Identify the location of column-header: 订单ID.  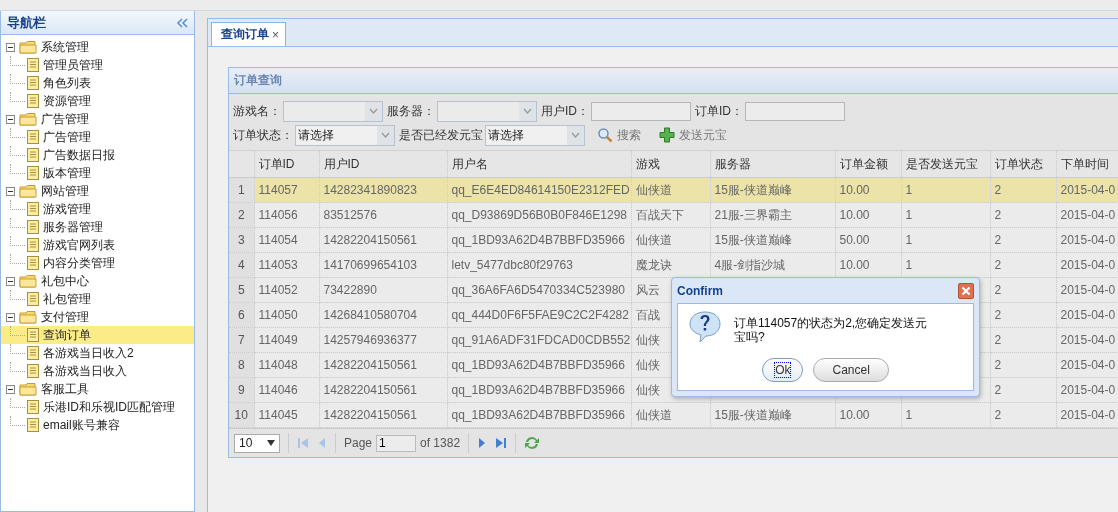
(286, 164).